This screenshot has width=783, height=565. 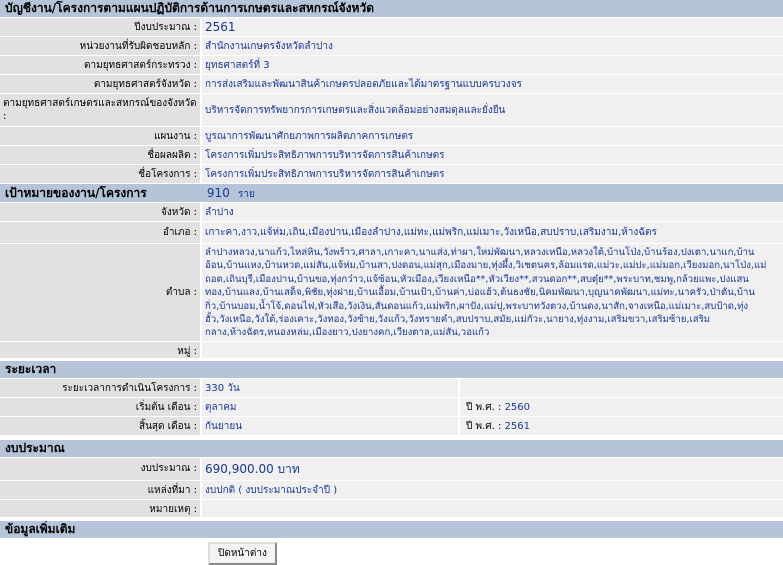 What do you see at coordinates (329, 387) in the screenshot?
I see `duration-value: 330 วัน` at bounding box center [329, 387].